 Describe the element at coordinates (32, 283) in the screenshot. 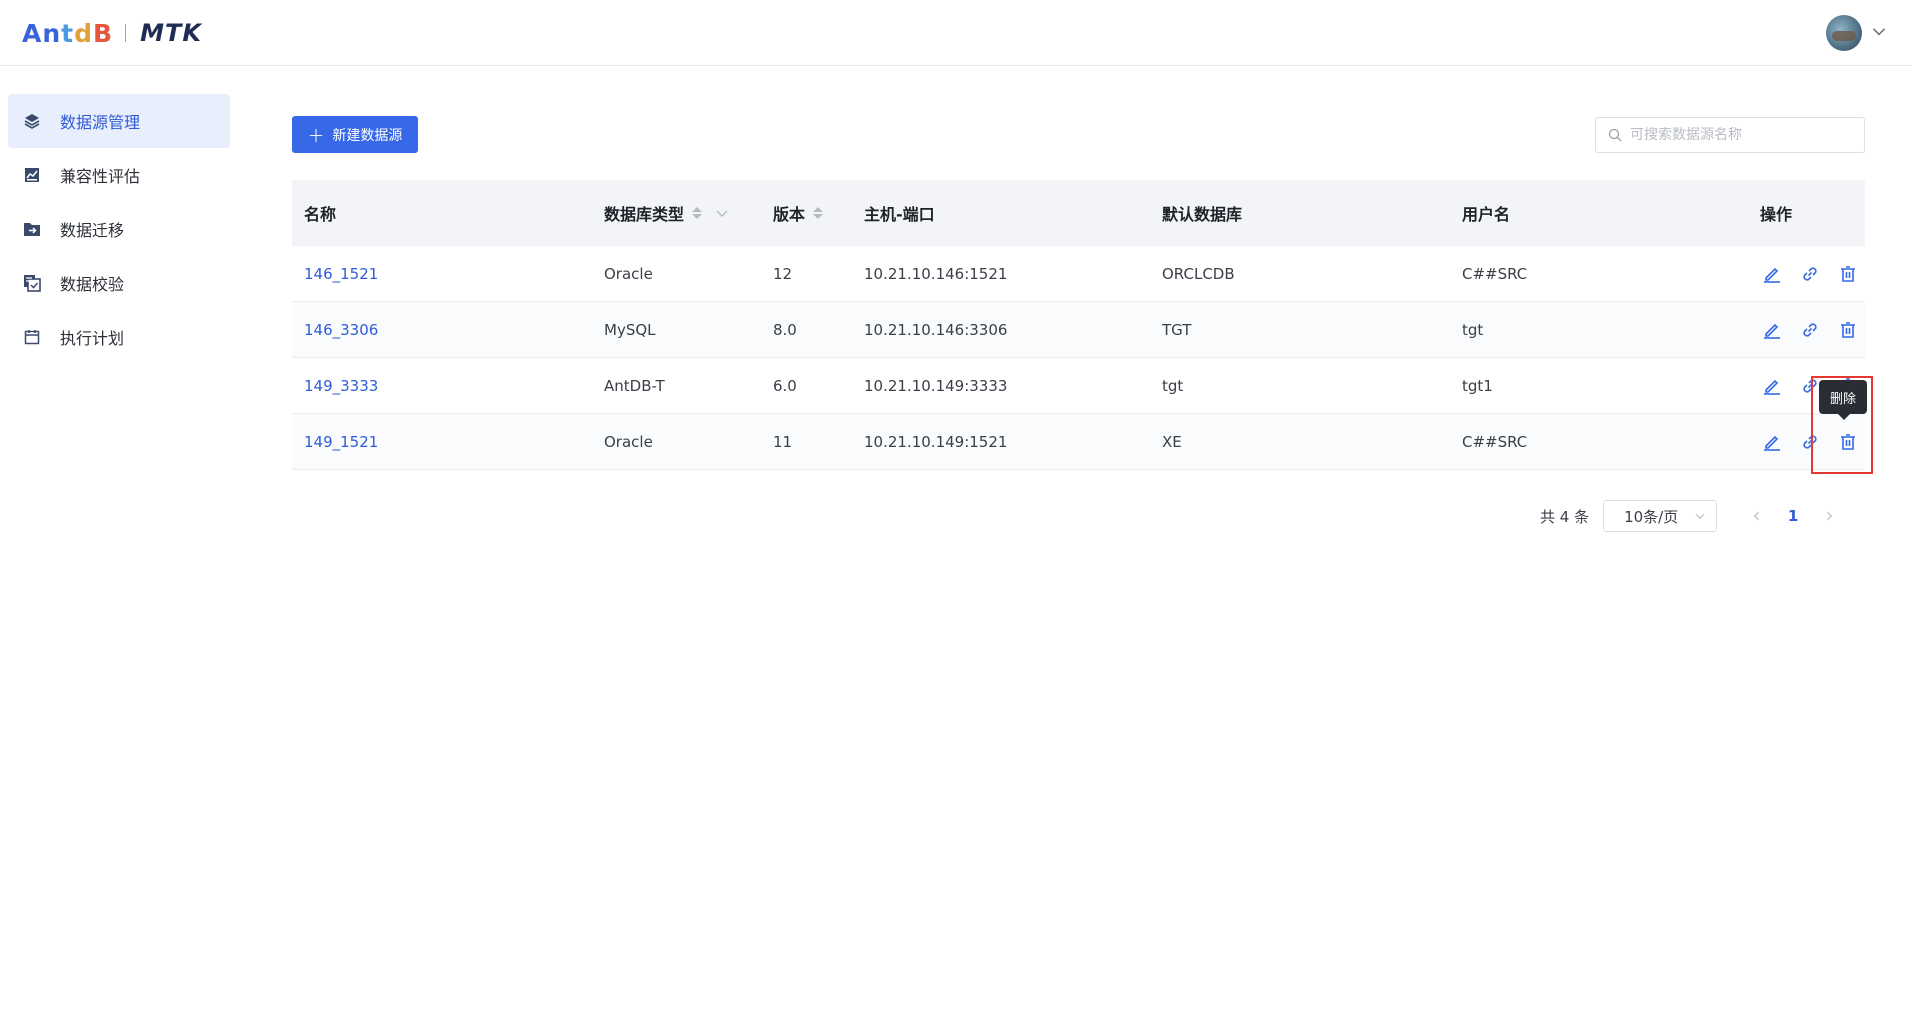

I see `copy-check-icon` at that location.